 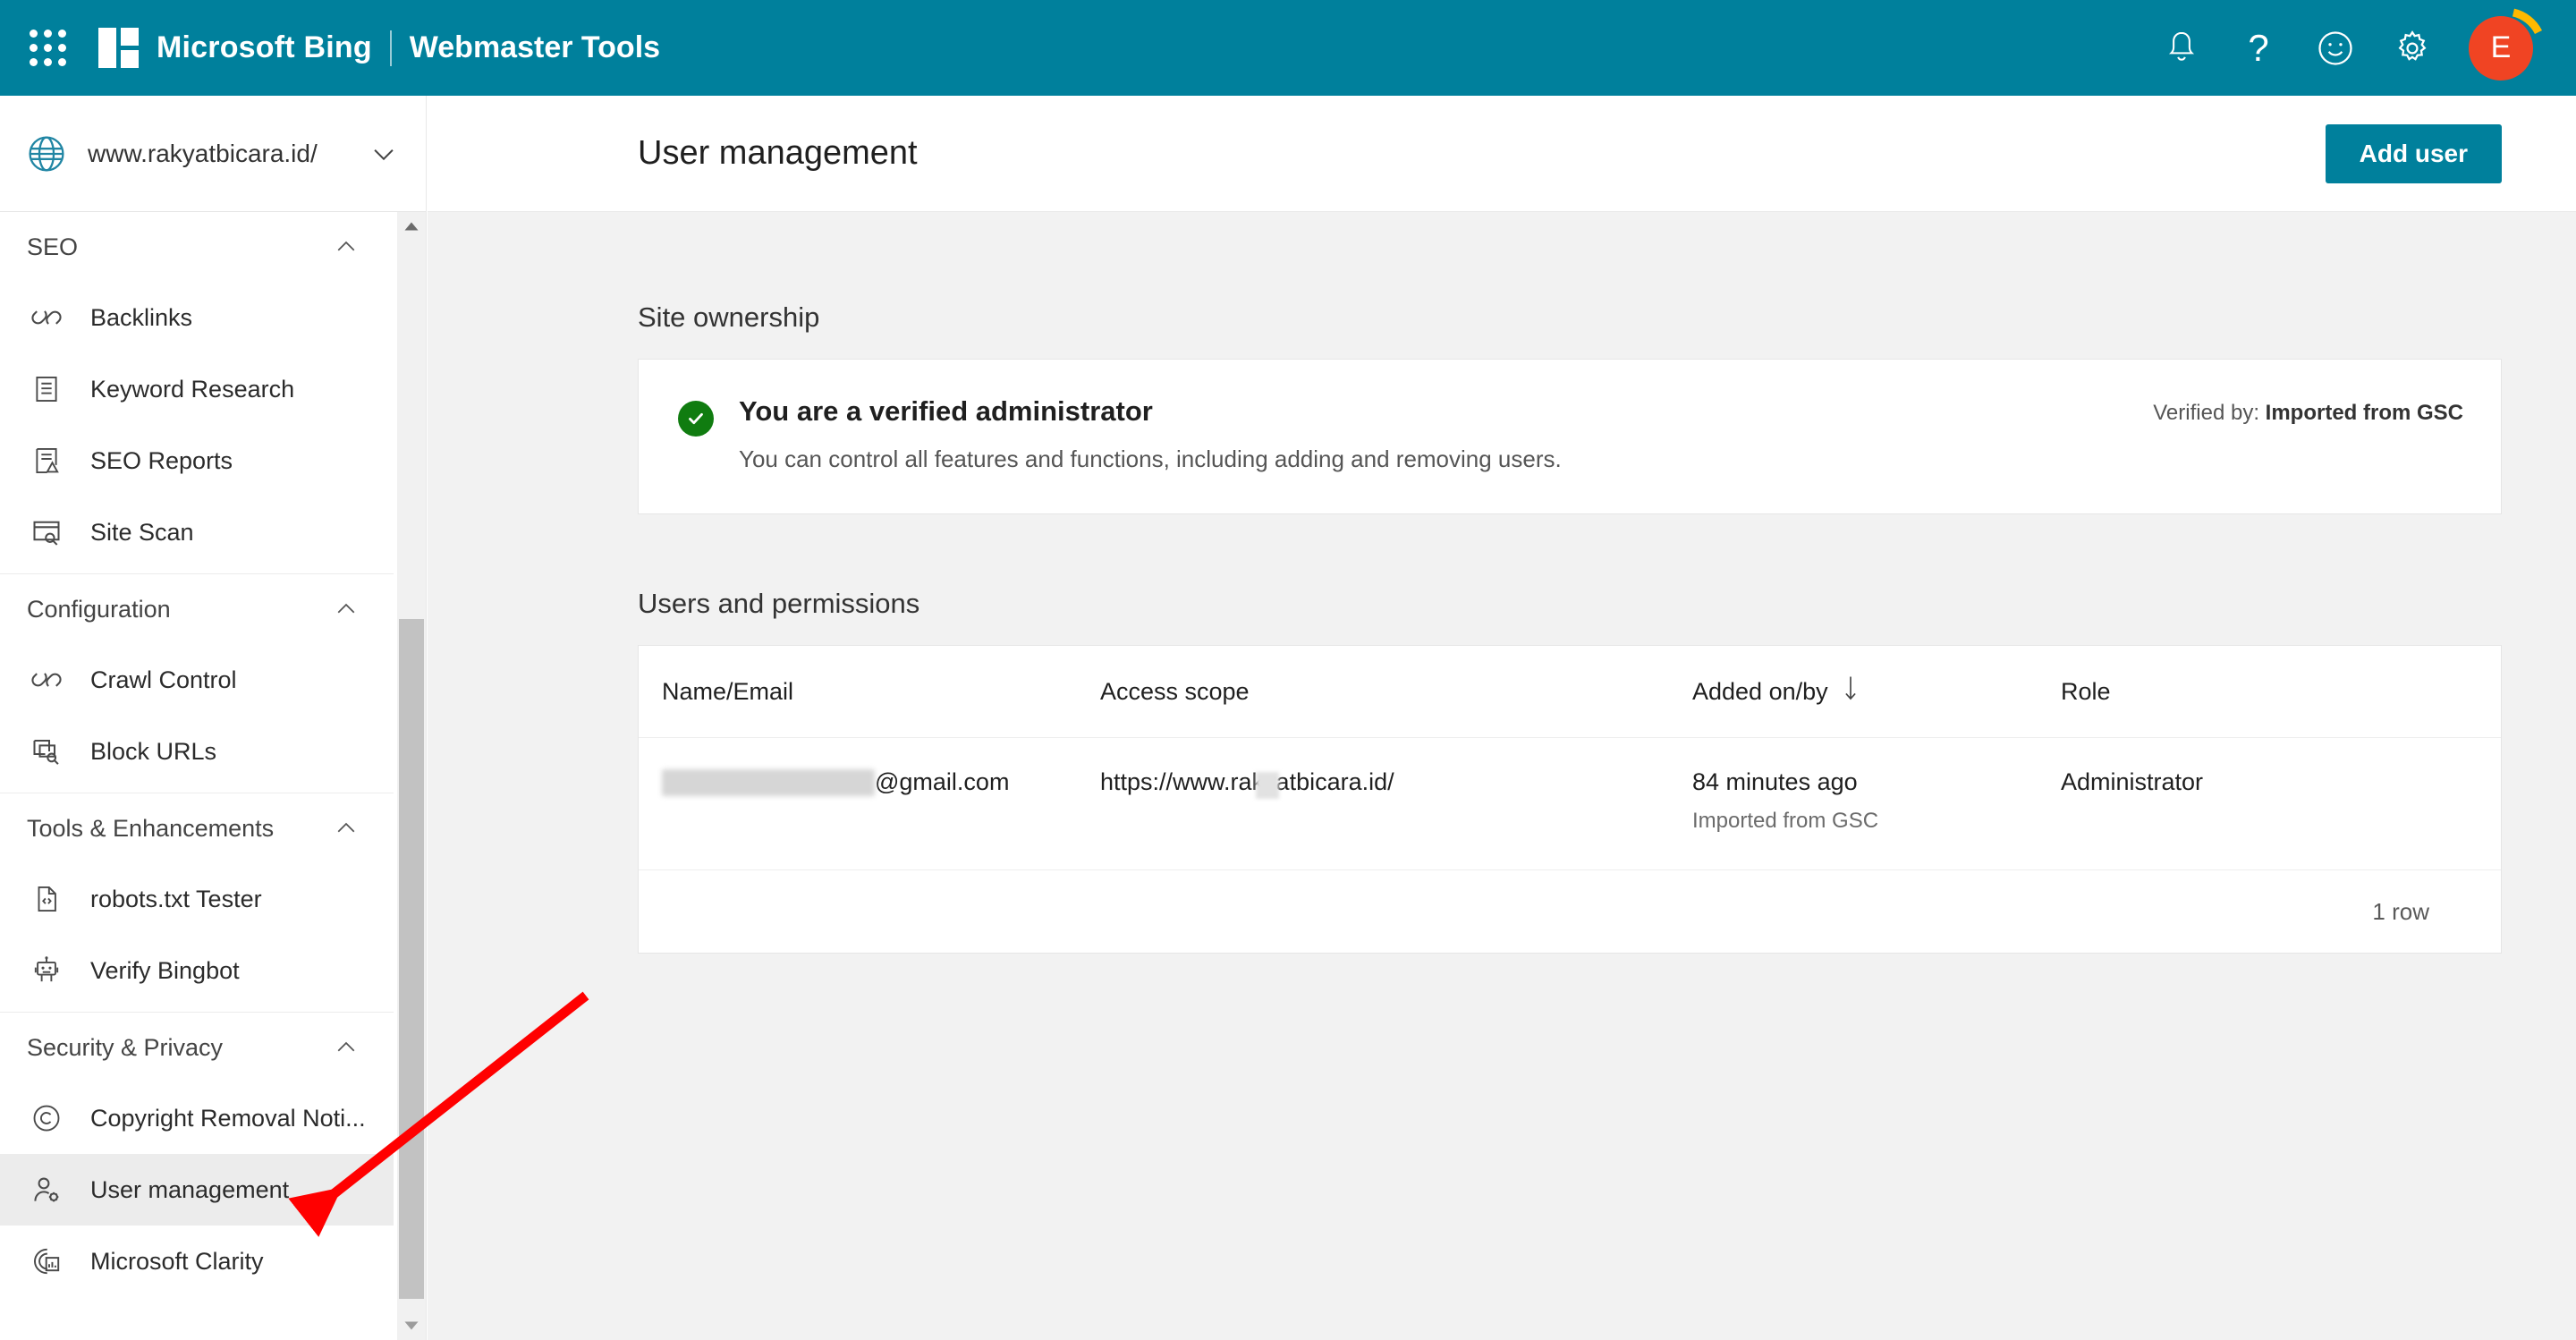 What do you see at coordinates (176, 898) in the screenshot?
I see `sidebar-item-label: robots.txt Tester` at bounding box center [176, 898].